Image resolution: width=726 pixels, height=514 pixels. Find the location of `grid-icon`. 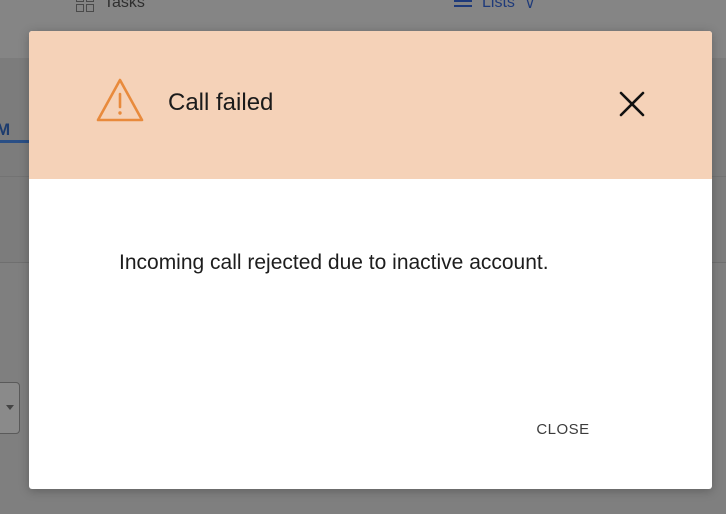

grid-icon is located at coordinates (85, 6).